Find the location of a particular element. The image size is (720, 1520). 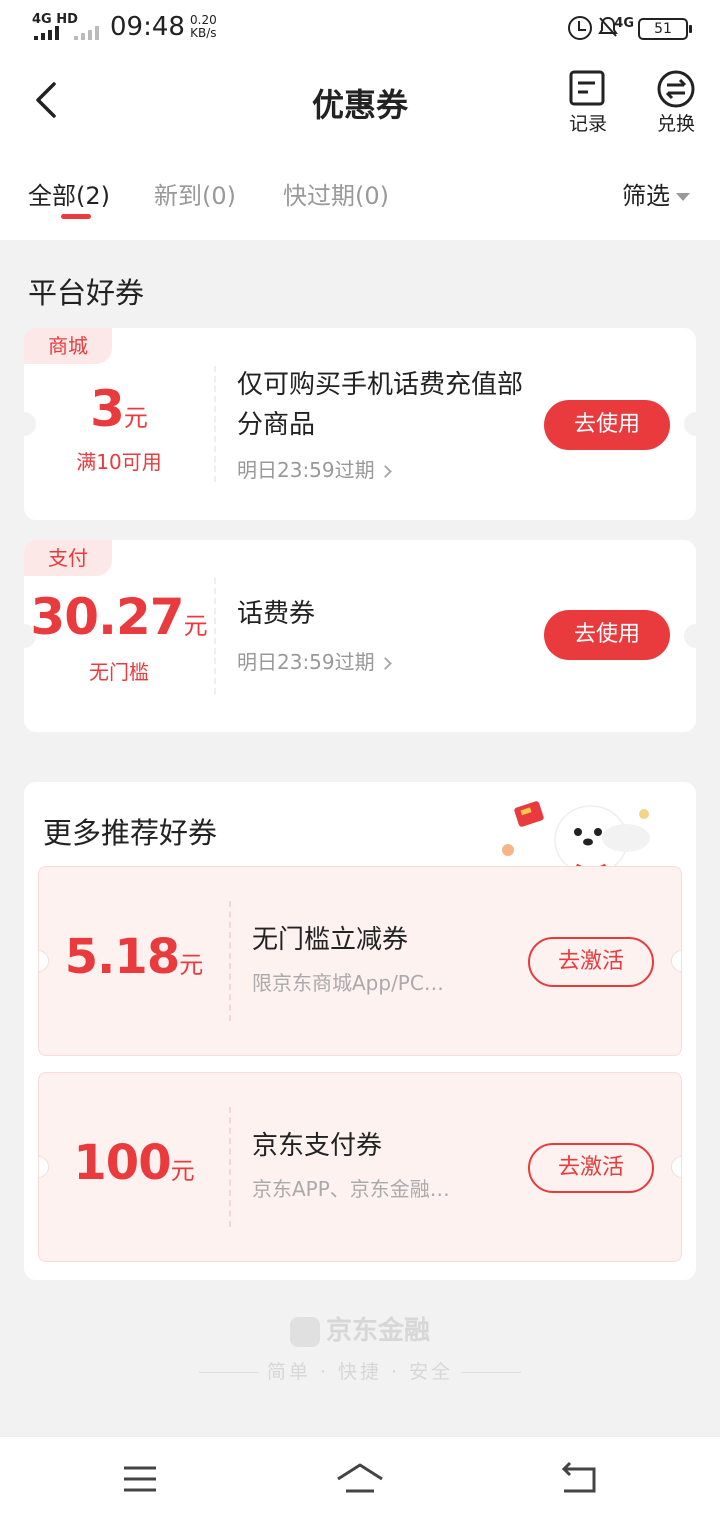

footer-brand: 京东金融 简单 · 快捷 · 安全 is located at coordinates (360, 1347).